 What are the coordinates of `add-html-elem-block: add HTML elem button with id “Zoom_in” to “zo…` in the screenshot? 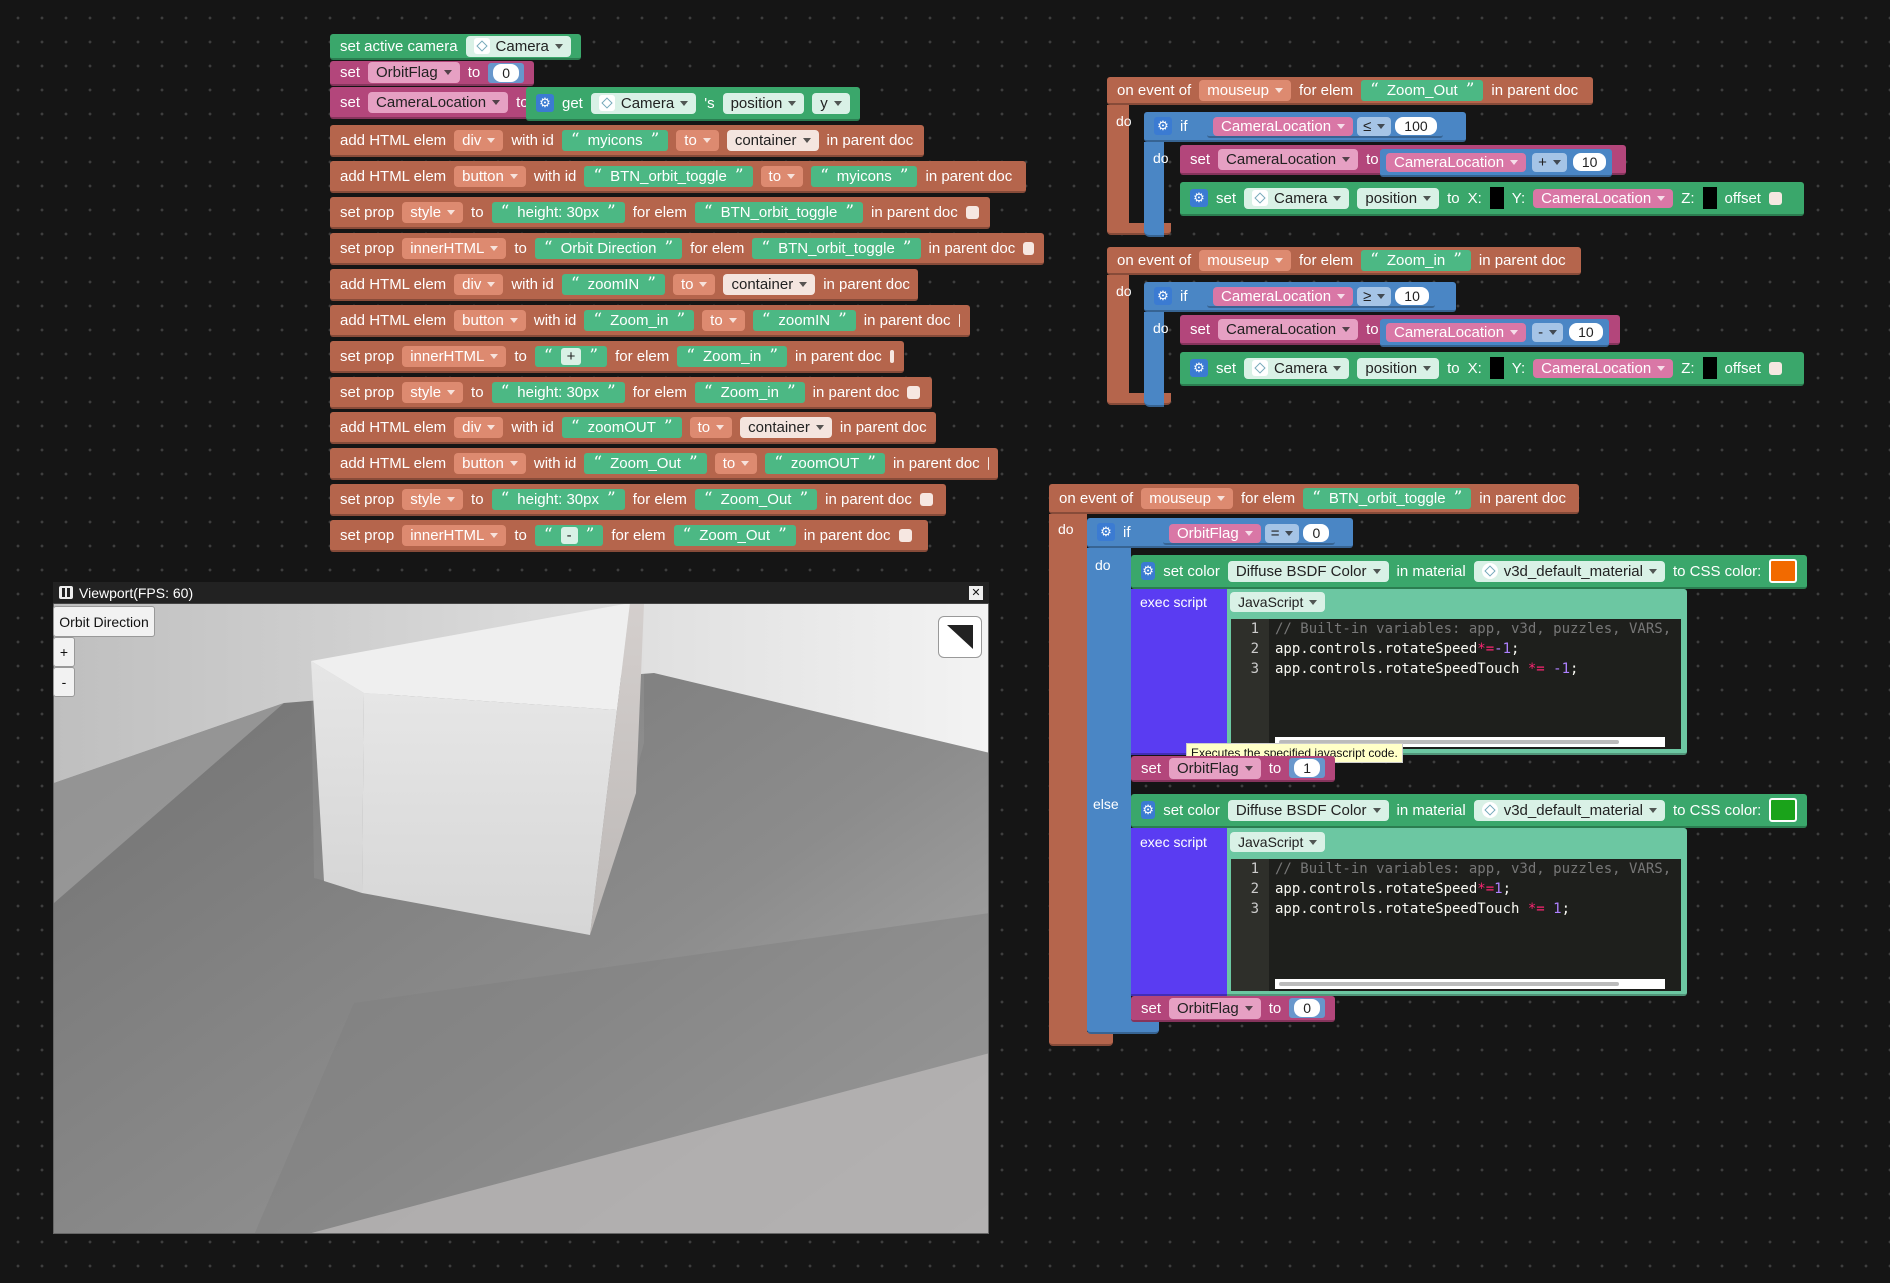 It's located at (650, 321).